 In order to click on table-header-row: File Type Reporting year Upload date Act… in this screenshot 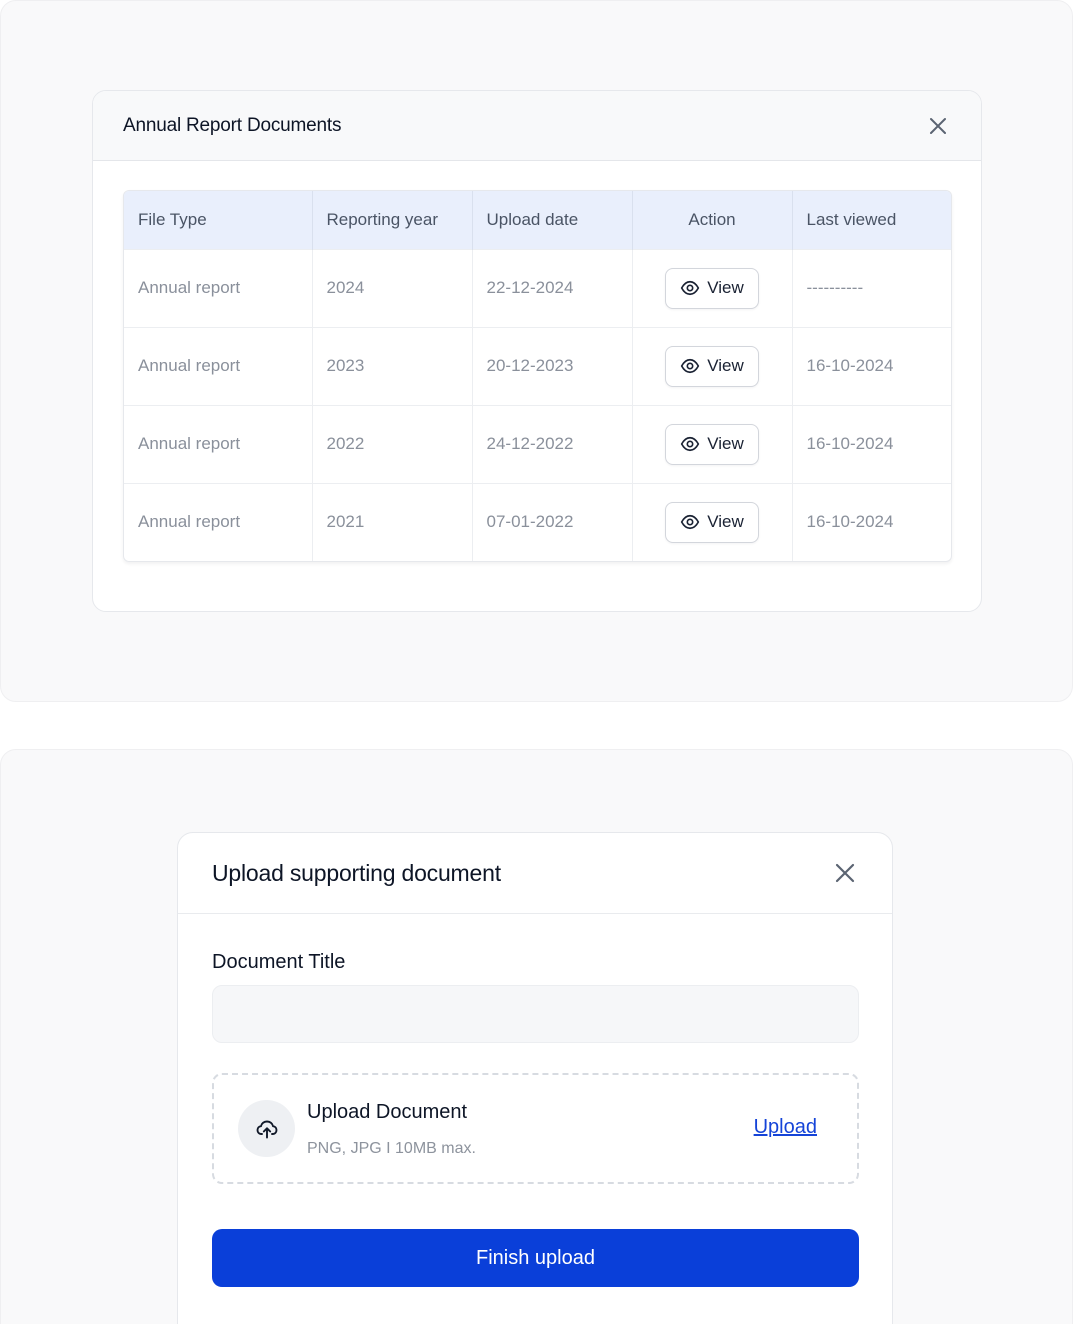, I will do `click(537, 220)`.